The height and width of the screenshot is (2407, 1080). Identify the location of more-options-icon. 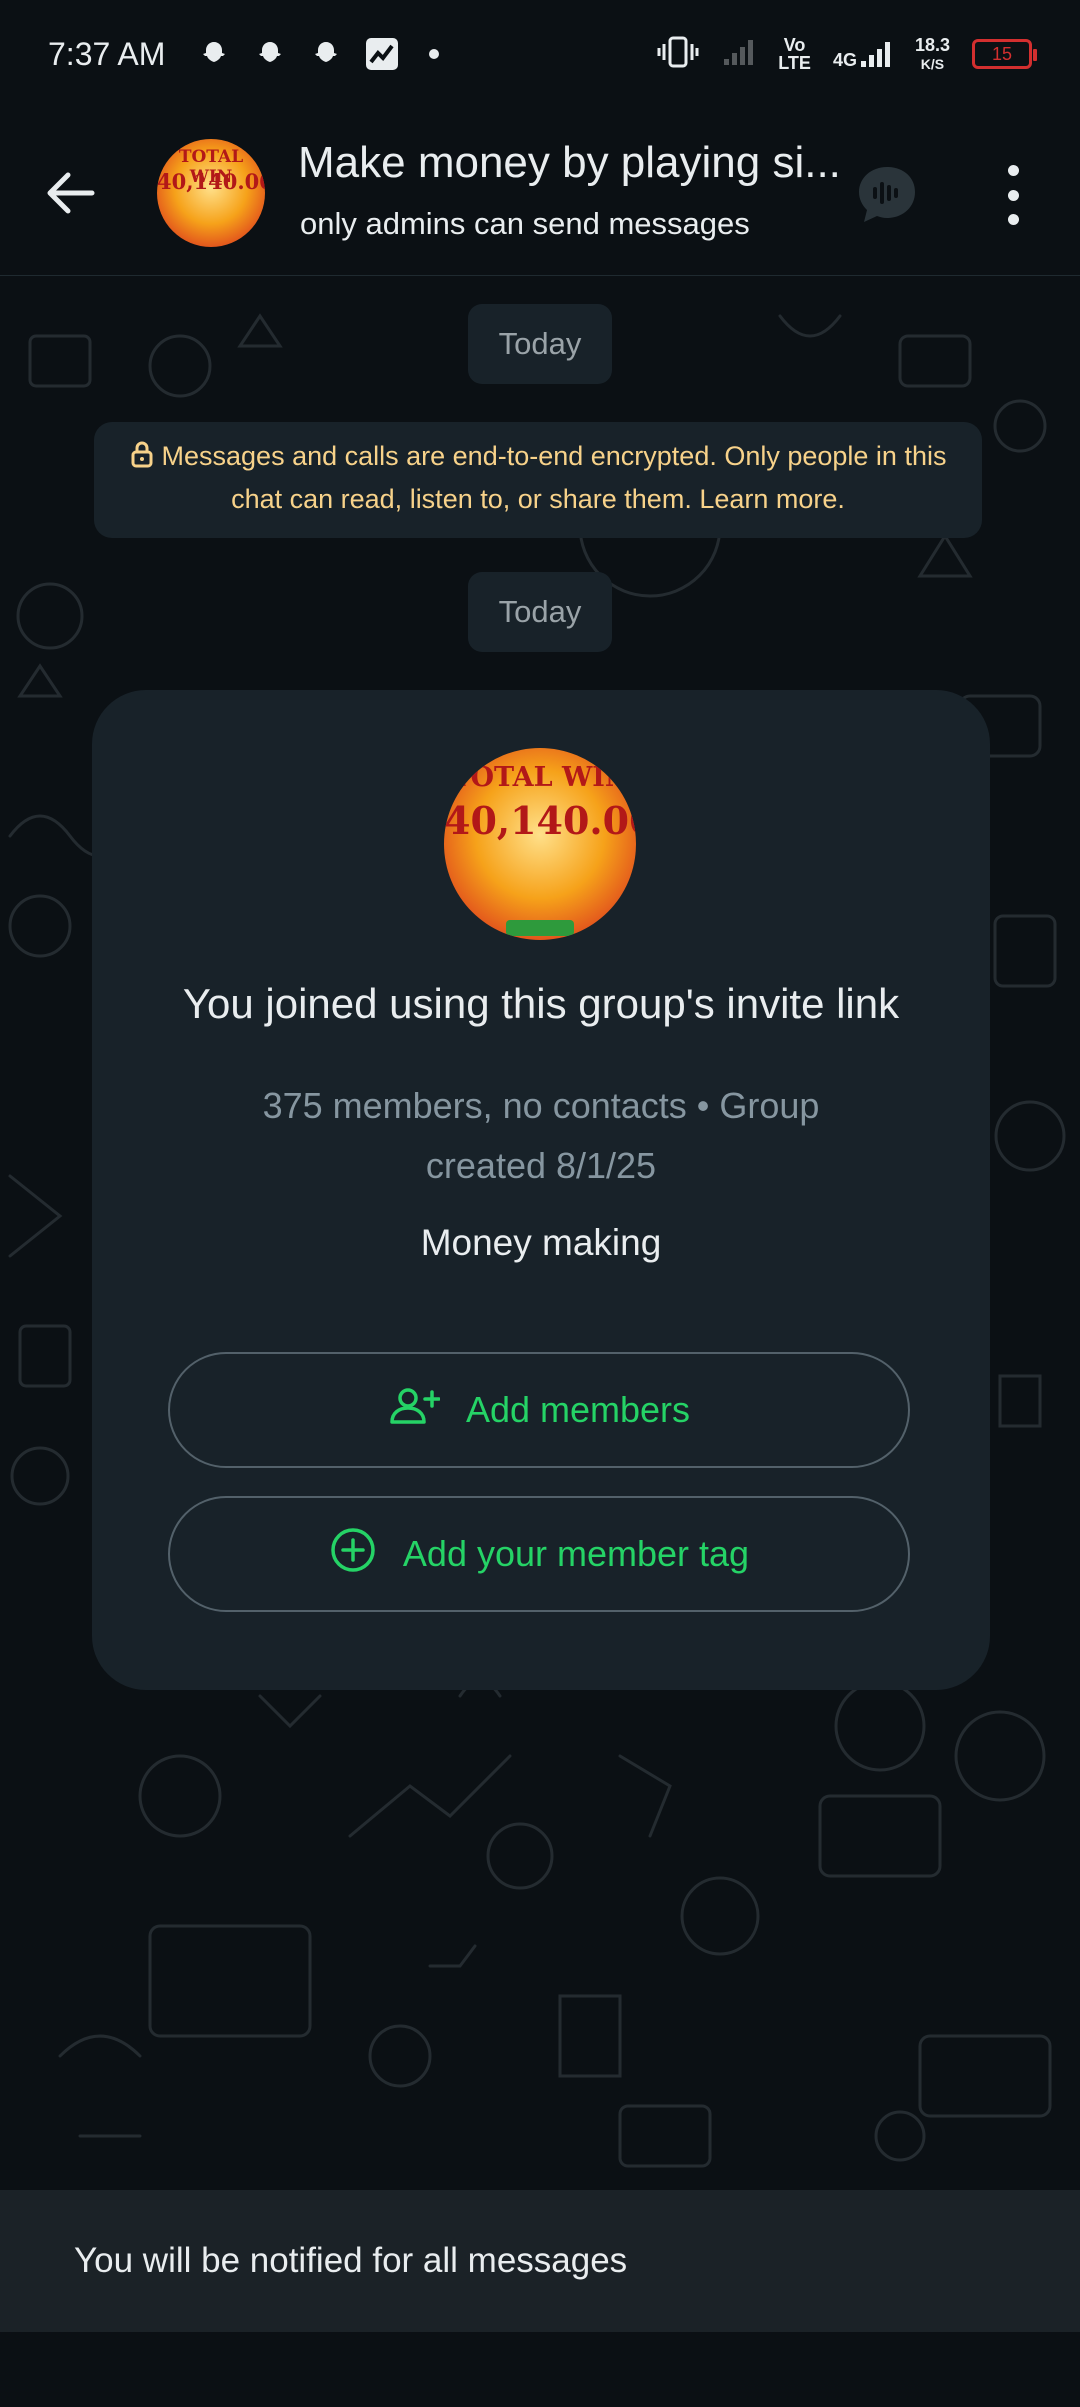
(1013, 195).